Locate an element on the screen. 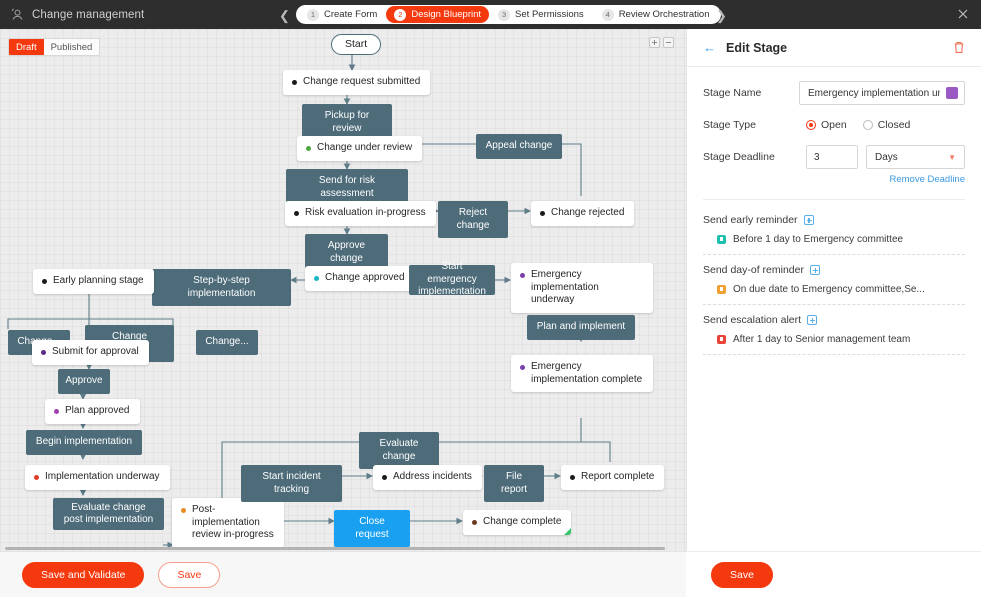 This screenshot has width=981, height=597. radio-closed: Closed is located at coordinates (886, 125).